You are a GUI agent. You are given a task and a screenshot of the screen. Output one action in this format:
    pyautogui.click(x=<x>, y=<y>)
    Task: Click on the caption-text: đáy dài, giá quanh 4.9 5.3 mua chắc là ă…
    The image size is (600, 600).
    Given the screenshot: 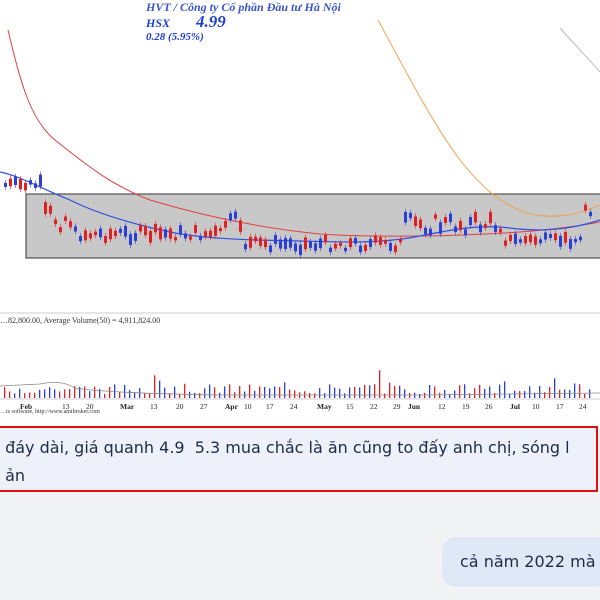 What is the action you would take?
    pyautogui.click(x=300, y=462)
    